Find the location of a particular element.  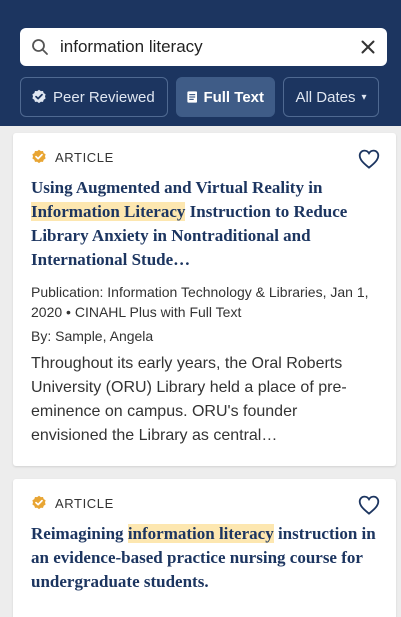

filter-full-text: Full Text is located at coordinates (225, 97).